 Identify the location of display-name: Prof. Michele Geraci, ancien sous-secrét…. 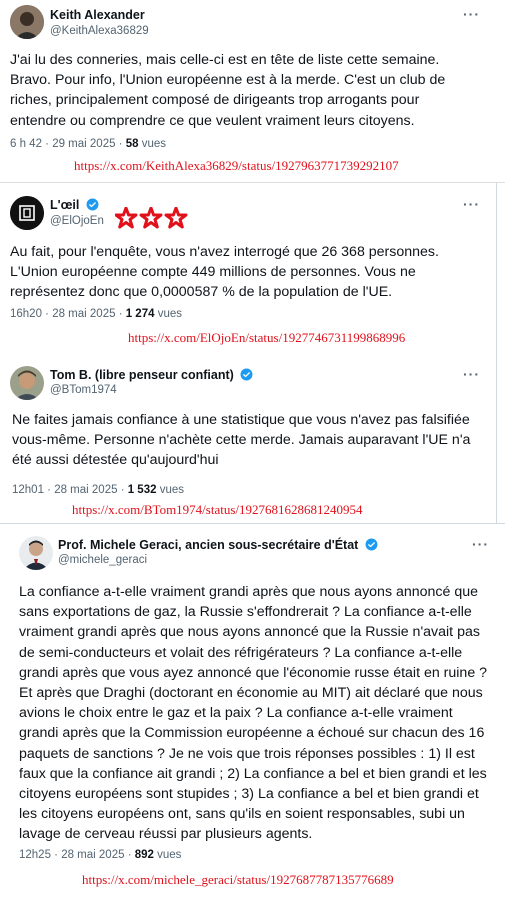
(218, 545).